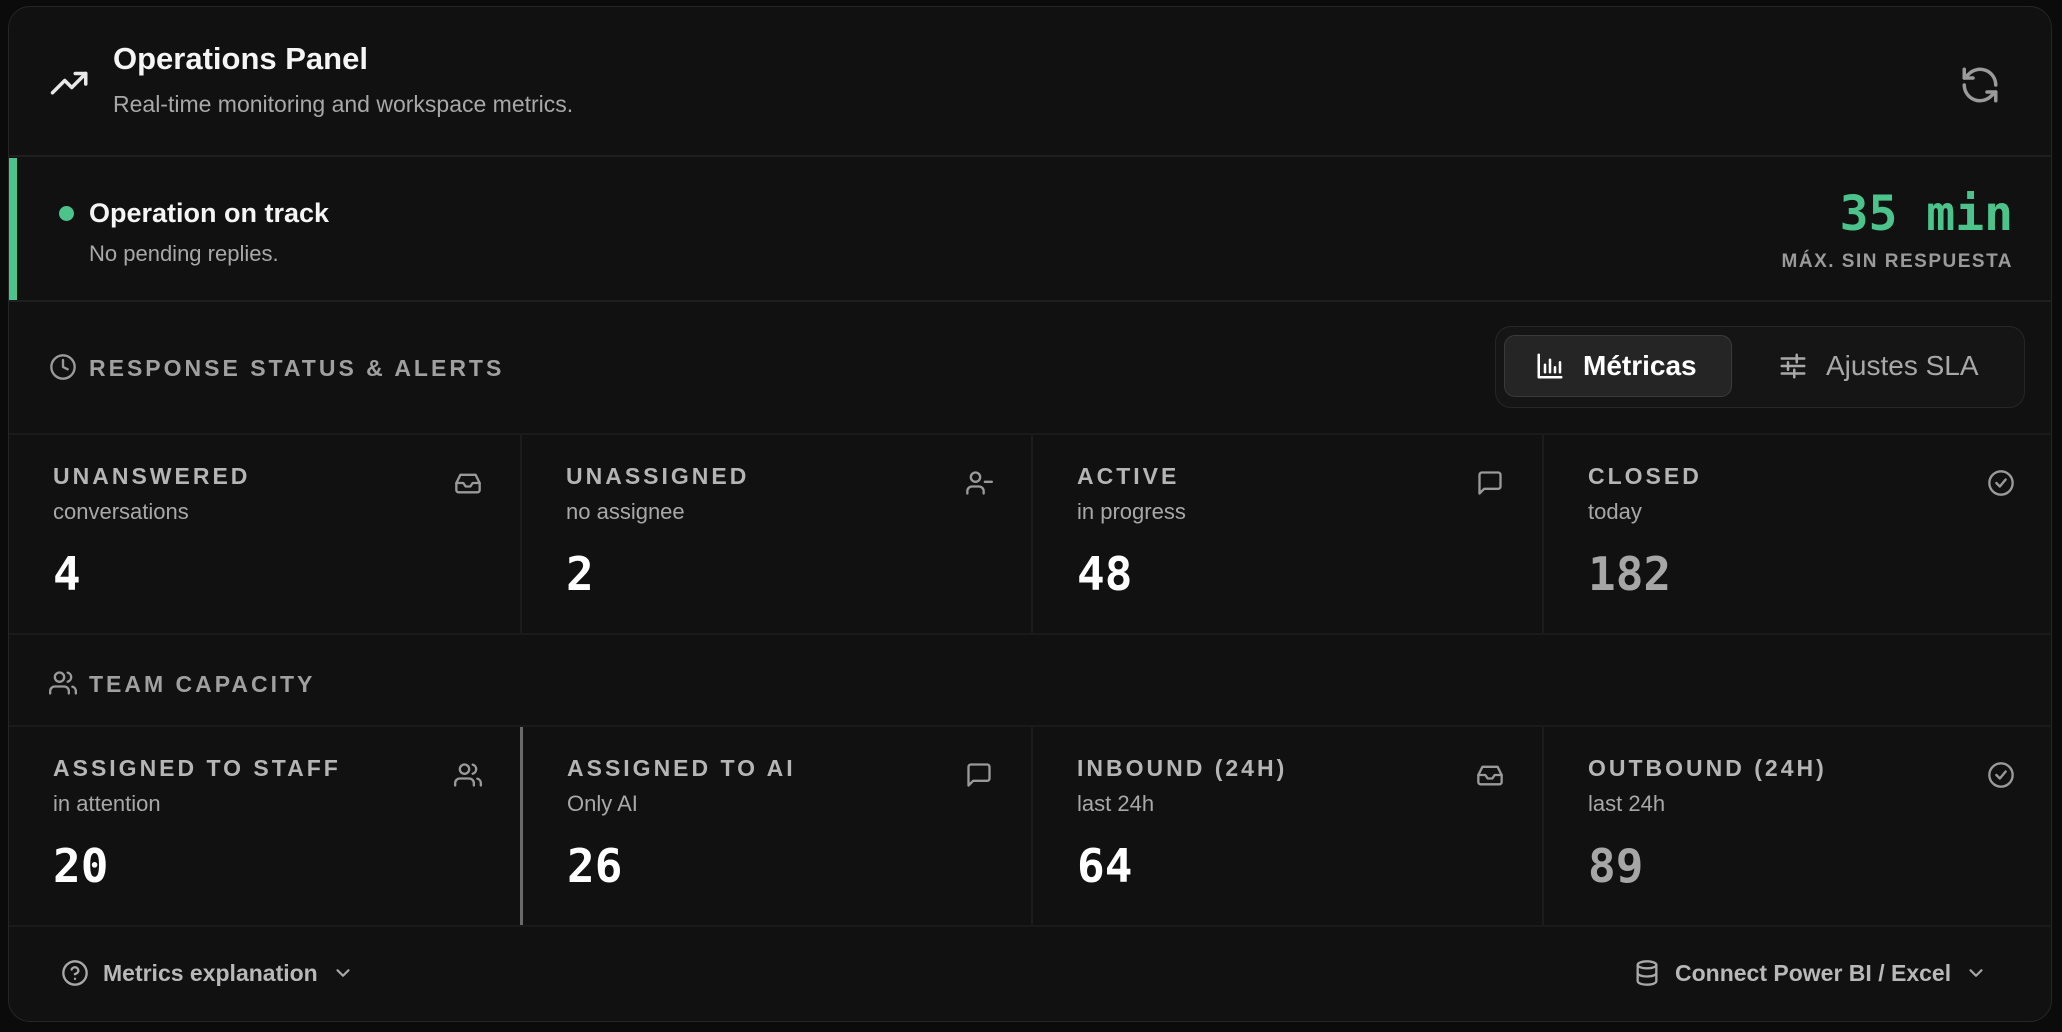 Image resolution: width=2062 pixels, height=1032 pixels. What do you see at coordinates (595, 866) in the screenshot?
I see `metric-value: 26` at bounding box center [595, 866].